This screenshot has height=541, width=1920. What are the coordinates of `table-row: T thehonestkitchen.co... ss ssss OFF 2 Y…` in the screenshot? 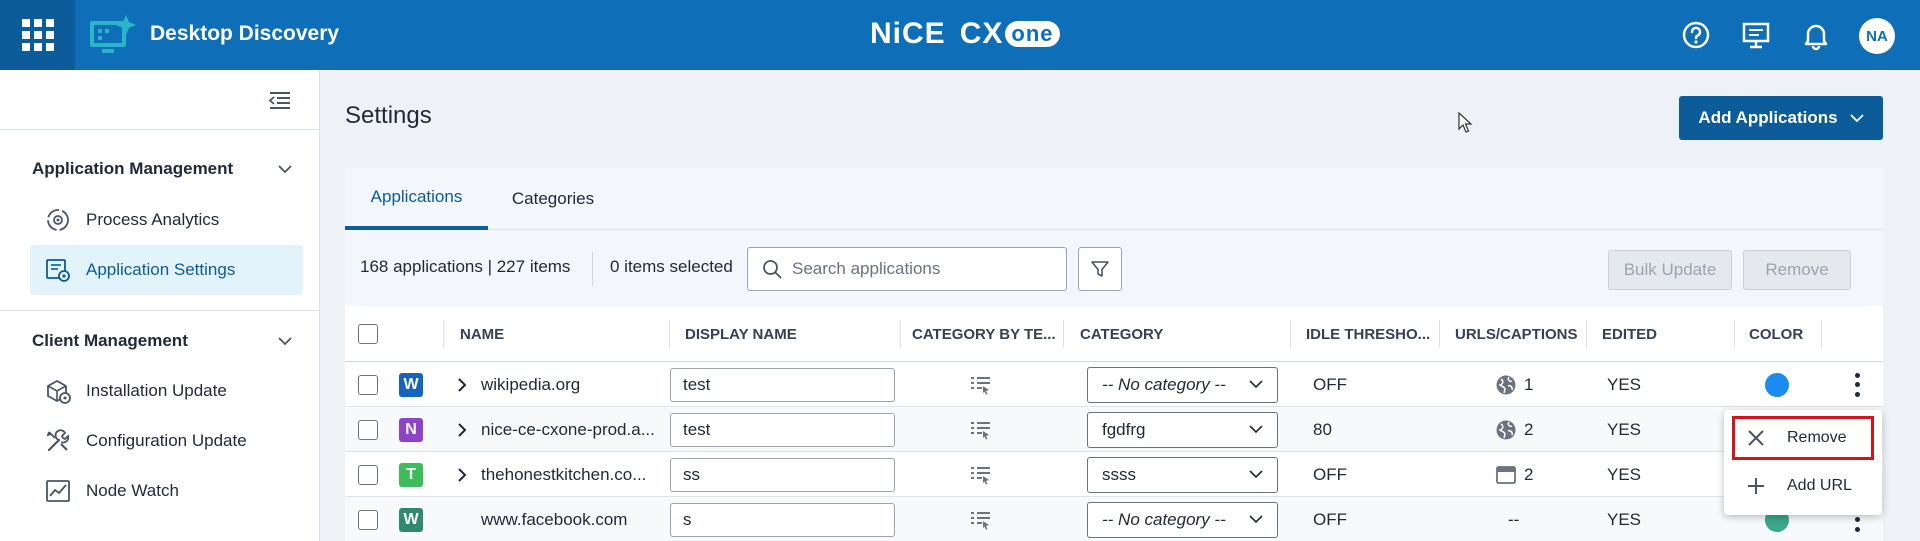 It's located at (1114, 474).